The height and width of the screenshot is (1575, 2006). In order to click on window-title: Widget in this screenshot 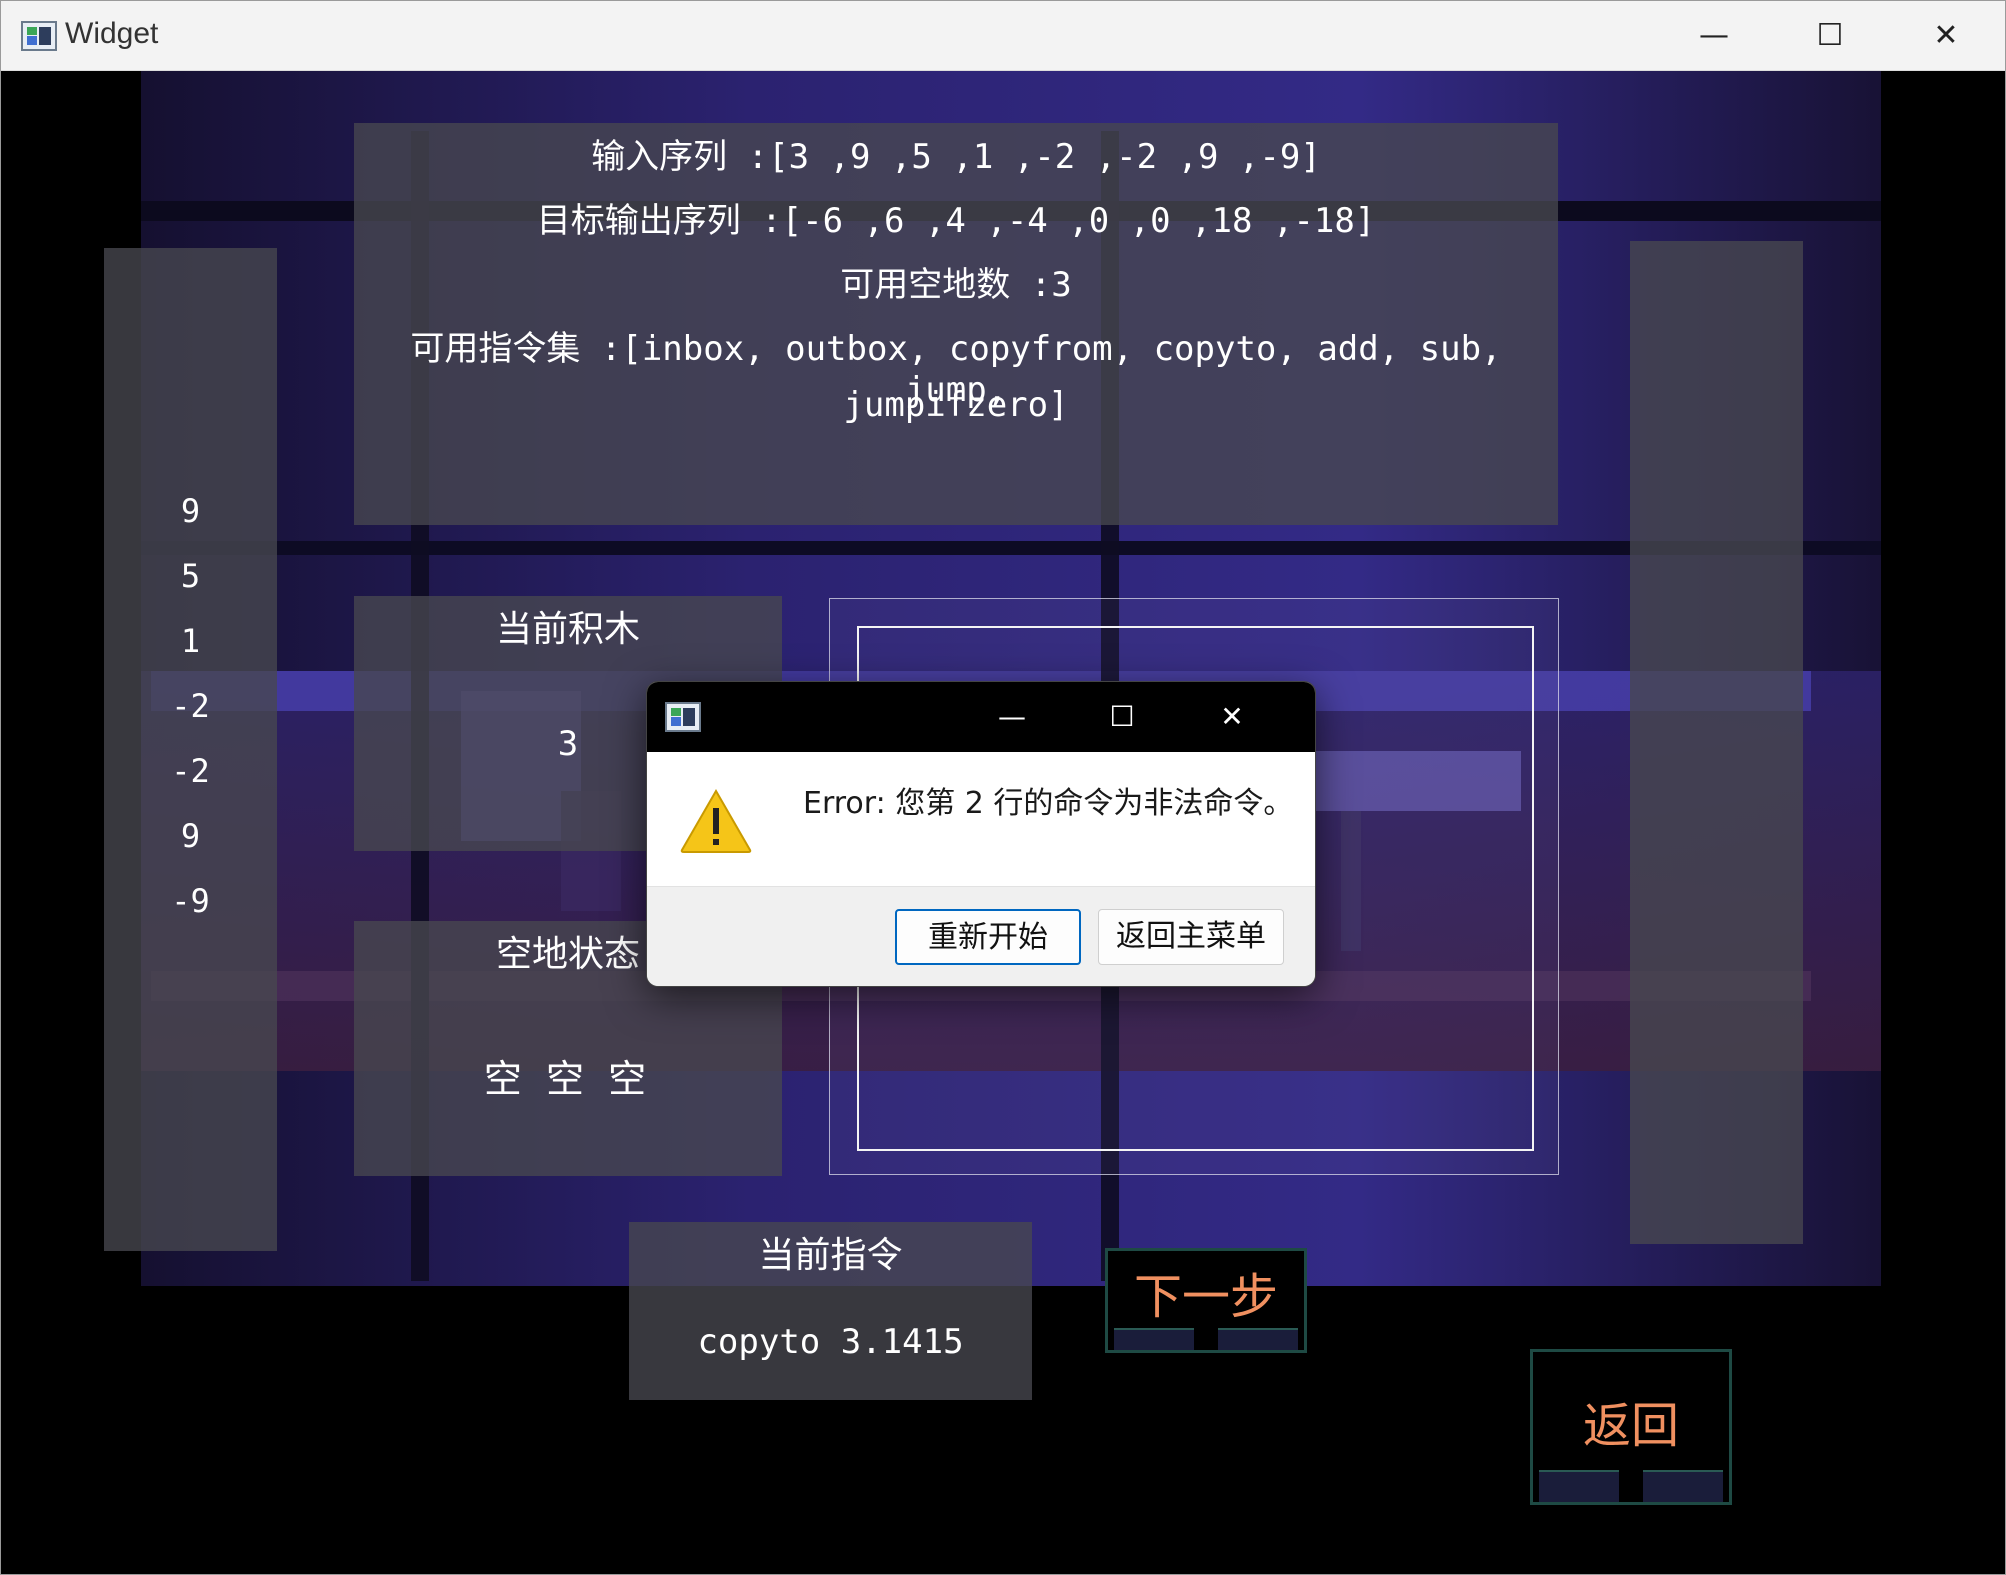, I will do `click(112, 33)`.